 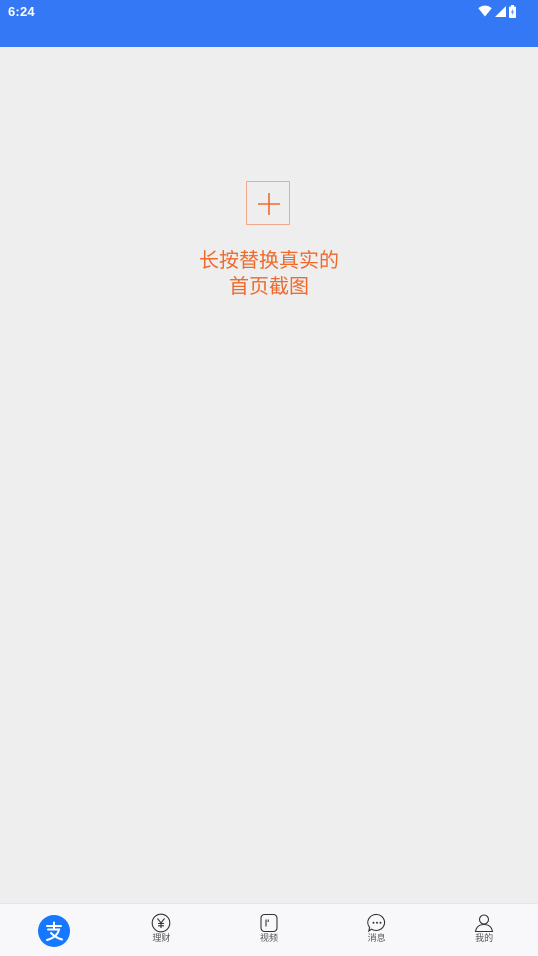 I want to click on tab-wealth-label: 理财, so click(x=161, y=939).